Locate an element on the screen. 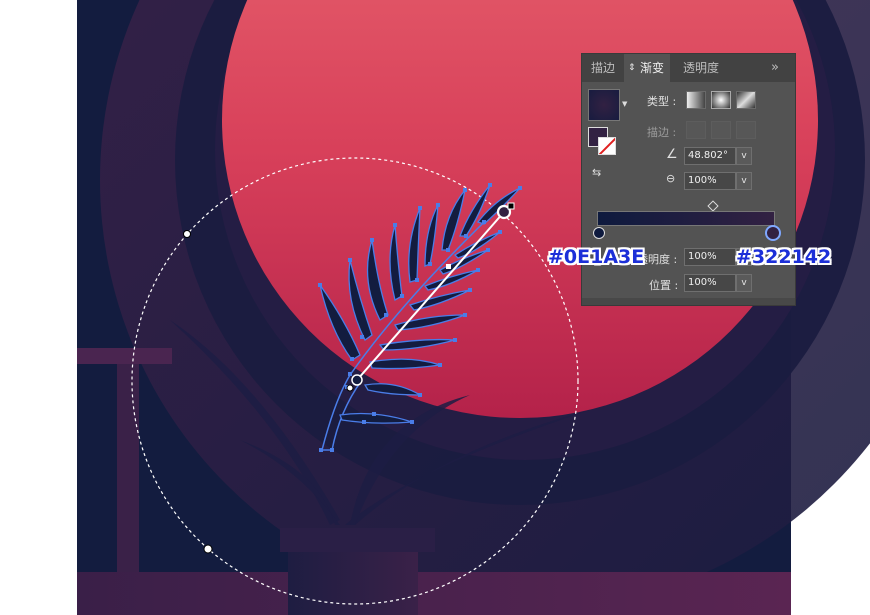 The height and width of the screenshot is (615, 870). opacity-input: 100% is located at coordinates (710, 257).